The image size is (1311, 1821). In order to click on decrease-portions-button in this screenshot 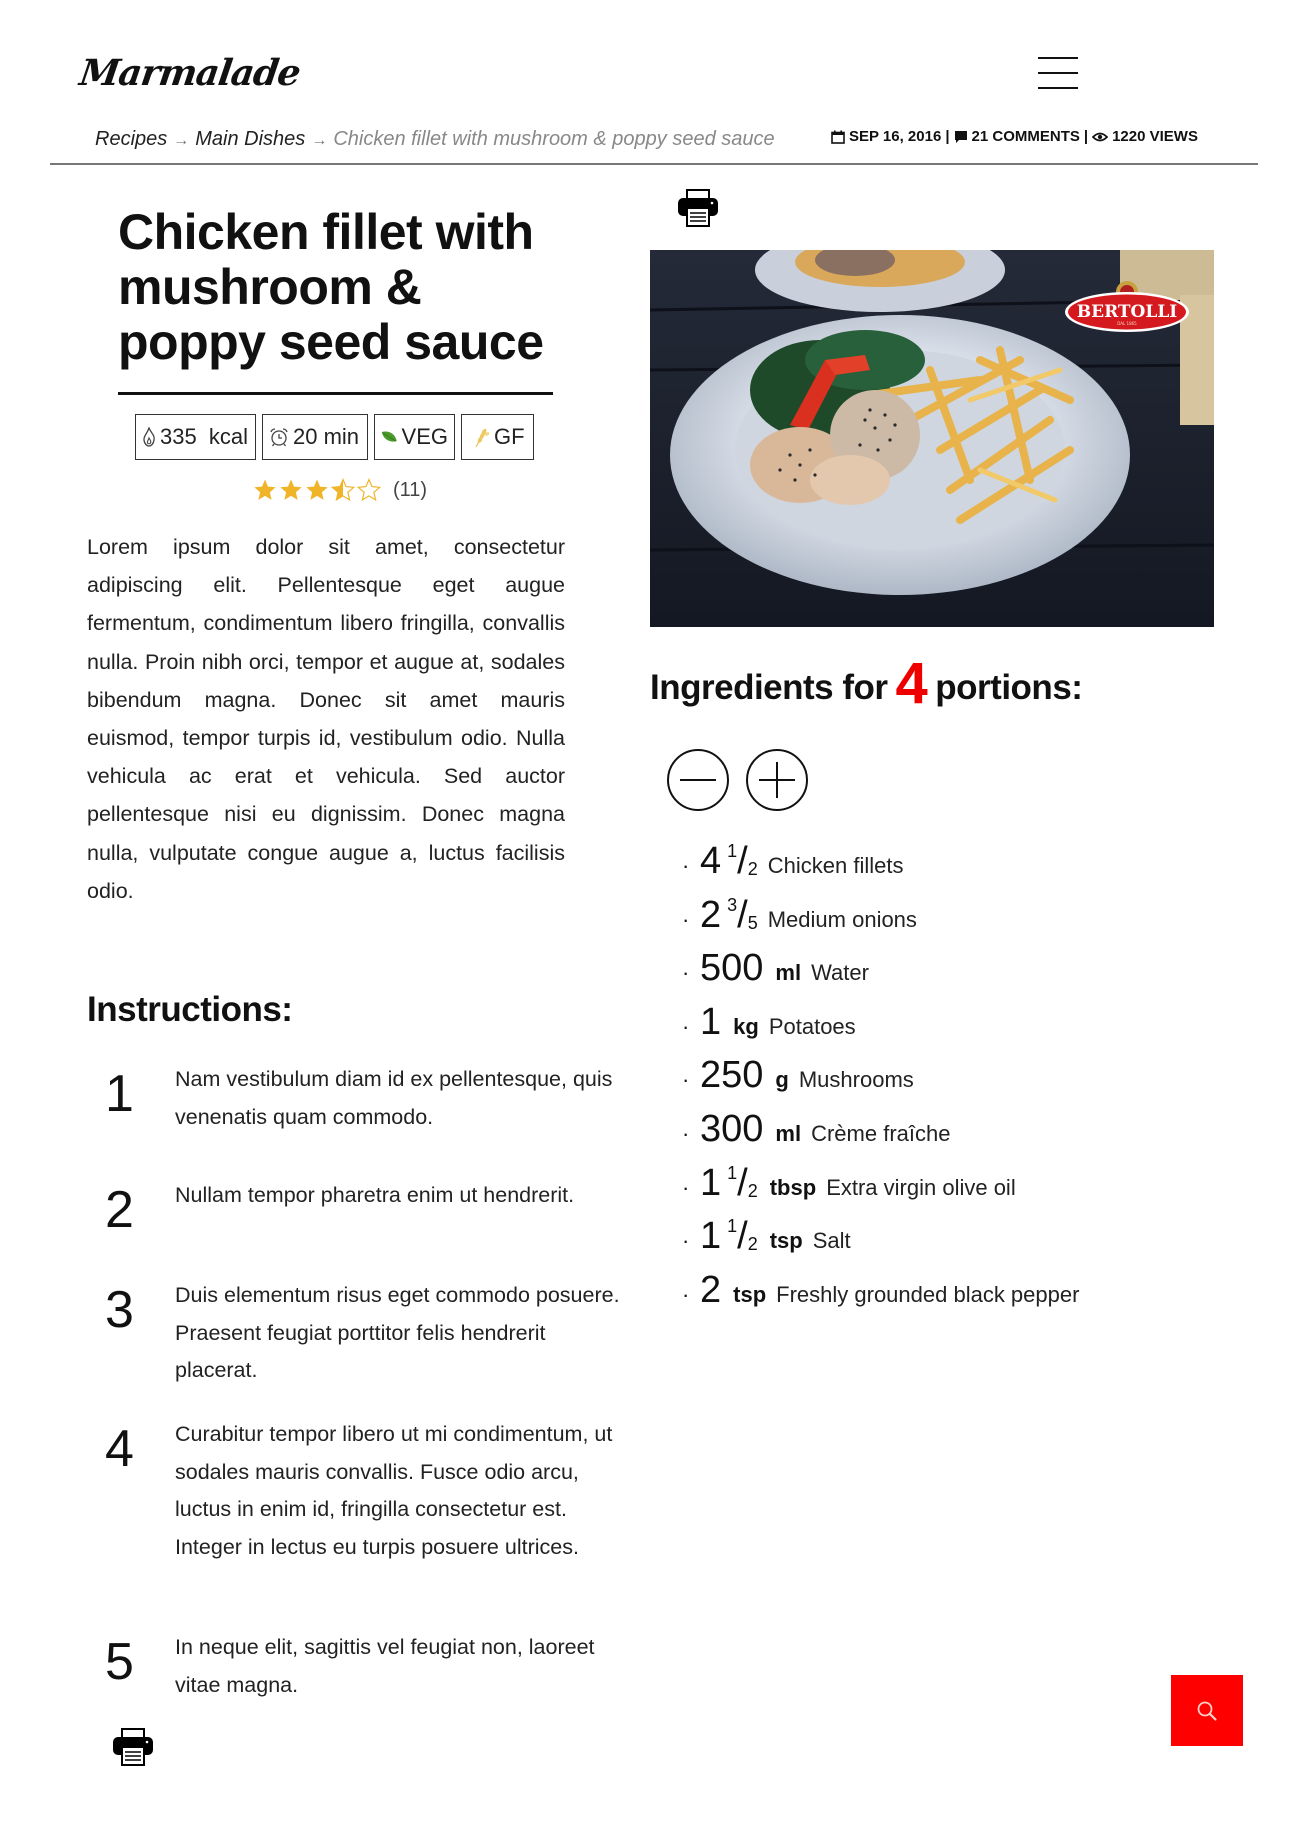, I will do `click(698, 780)`.